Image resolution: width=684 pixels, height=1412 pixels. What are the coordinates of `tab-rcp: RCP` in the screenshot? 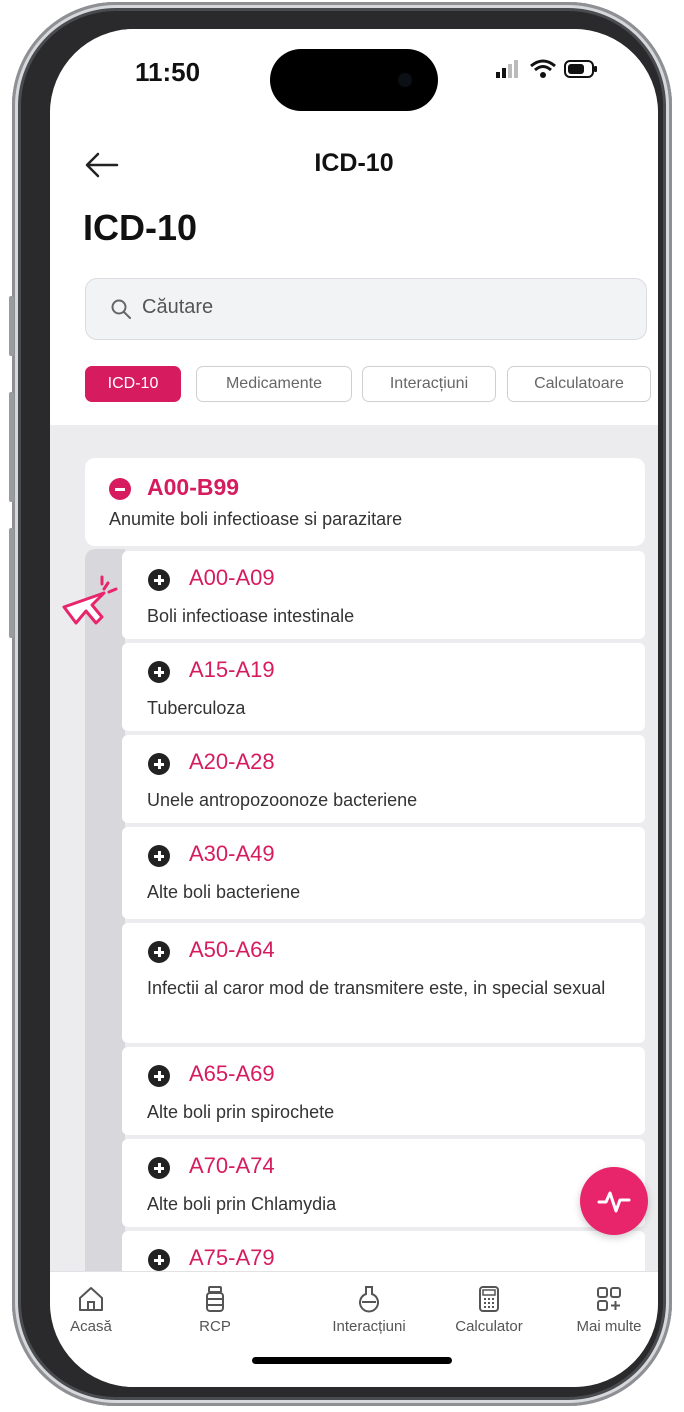 It's located at (215, 1309).